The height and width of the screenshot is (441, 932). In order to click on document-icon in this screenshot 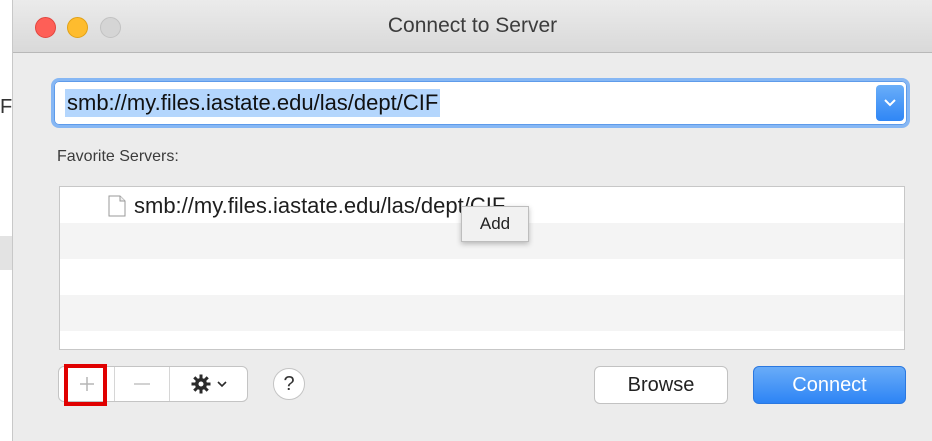, I will do `click(117, 206)`.